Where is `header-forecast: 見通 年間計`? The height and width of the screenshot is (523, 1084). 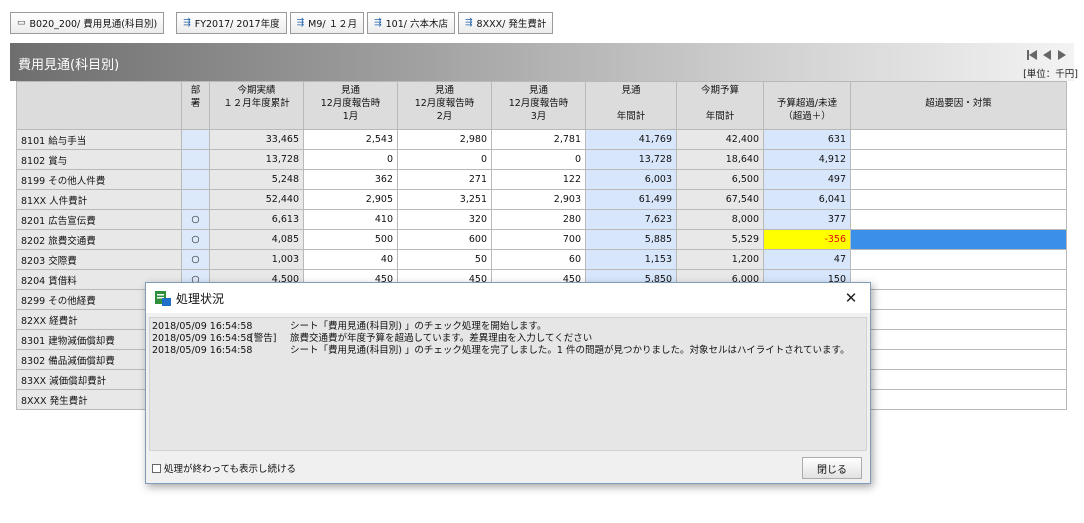 header-forecast: 見通 年間計 is located at coordinates (631, 105).